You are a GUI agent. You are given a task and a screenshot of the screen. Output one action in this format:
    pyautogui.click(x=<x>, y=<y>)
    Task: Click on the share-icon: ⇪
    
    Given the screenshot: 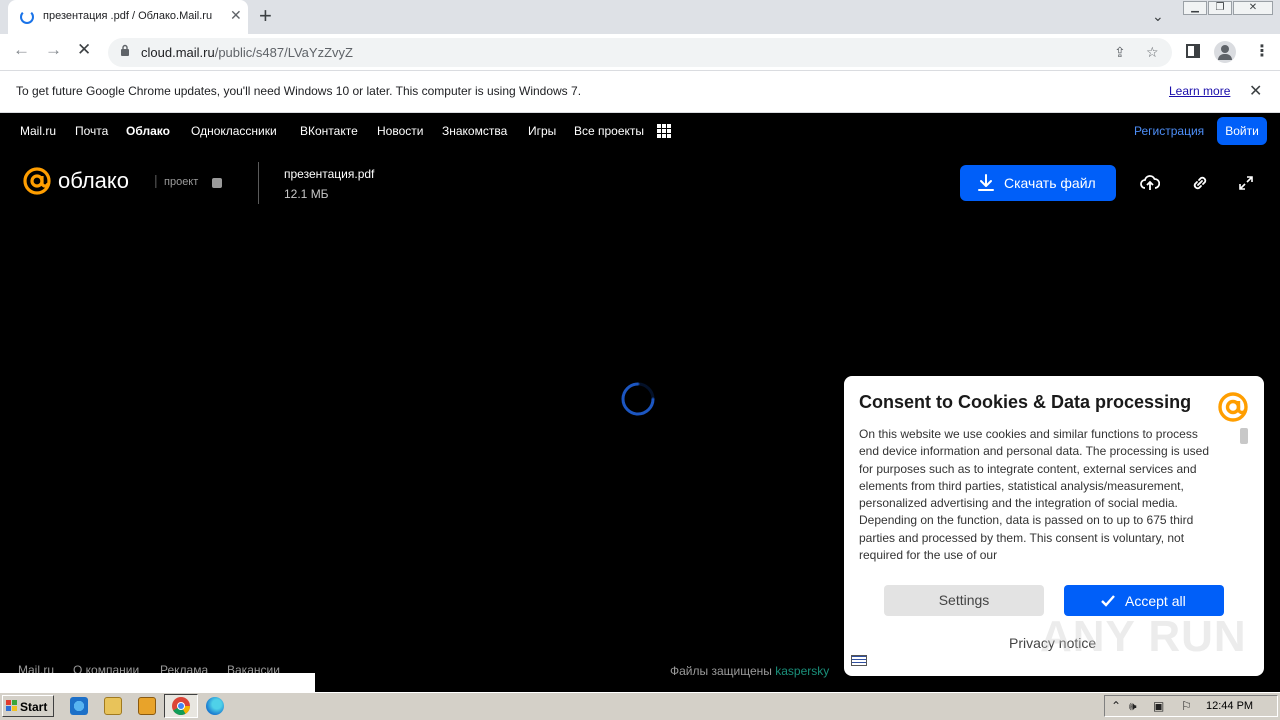 What is the action you would take?
    pyautogui.click(x=1120, y=52)
    